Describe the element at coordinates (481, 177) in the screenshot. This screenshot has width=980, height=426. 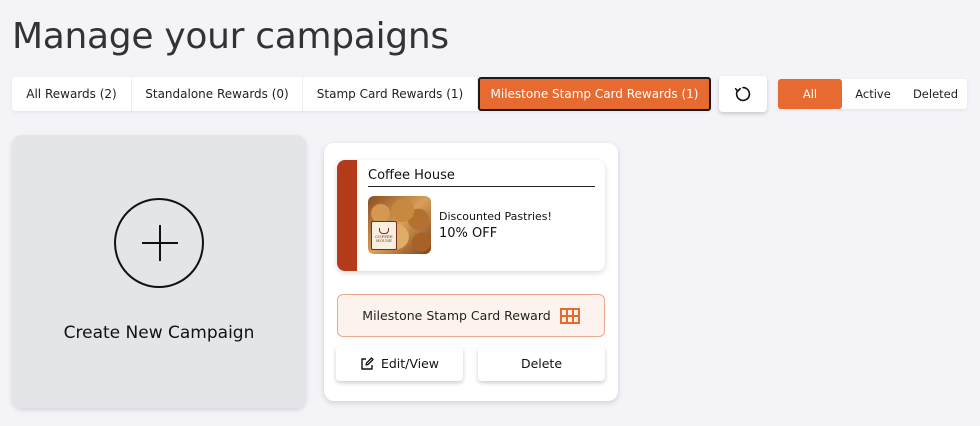
I see `business-name: Coffee House` at that location.